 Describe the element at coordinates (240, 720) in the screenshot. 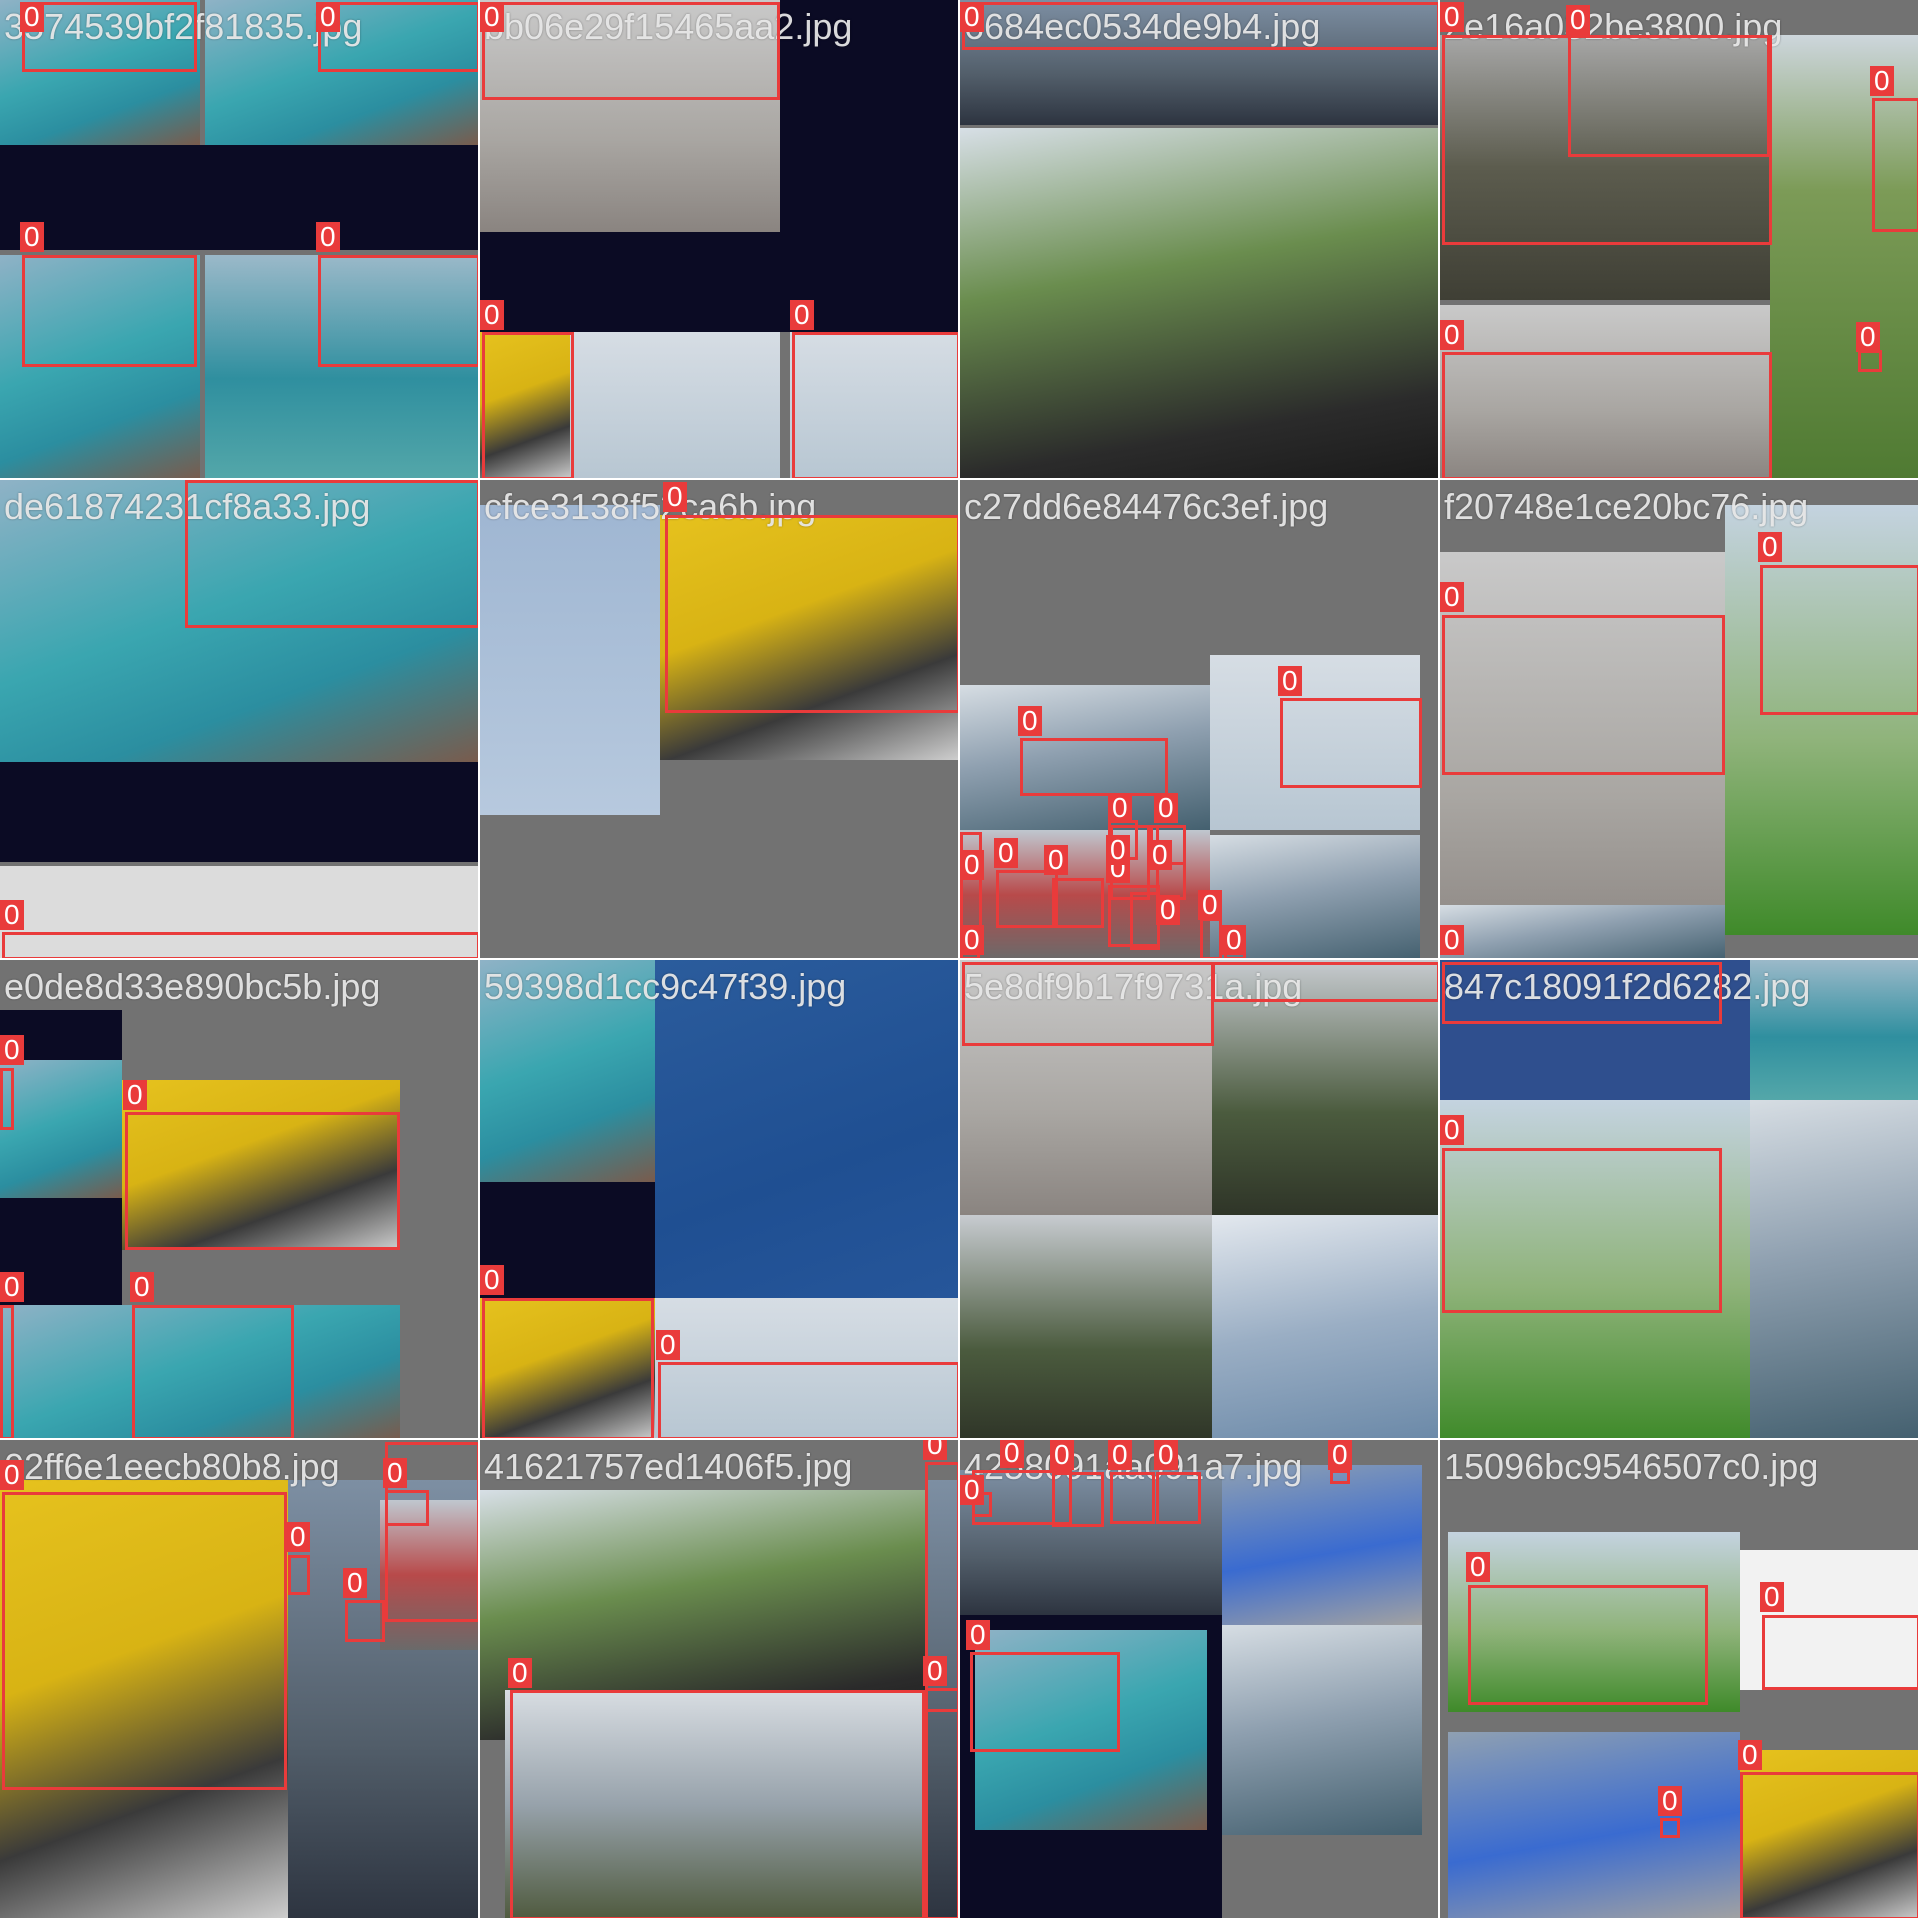

I see `tile: de61874231cf8a33.jpg 0 0` at that location.